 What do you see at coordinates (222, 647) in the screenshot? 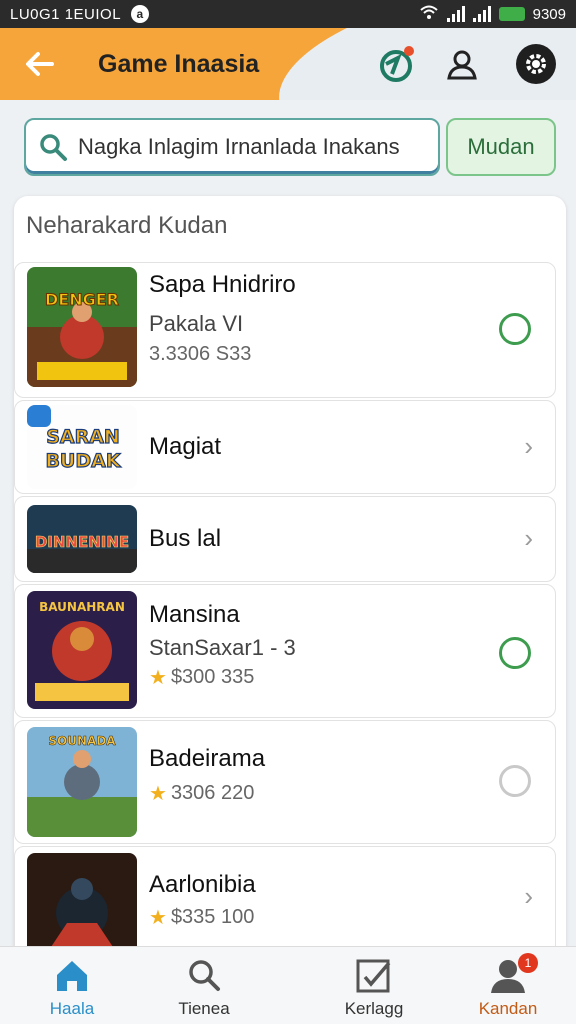
I see `game-subtitle: StanSaxar1 - 3` at bounding box center [222, 647].